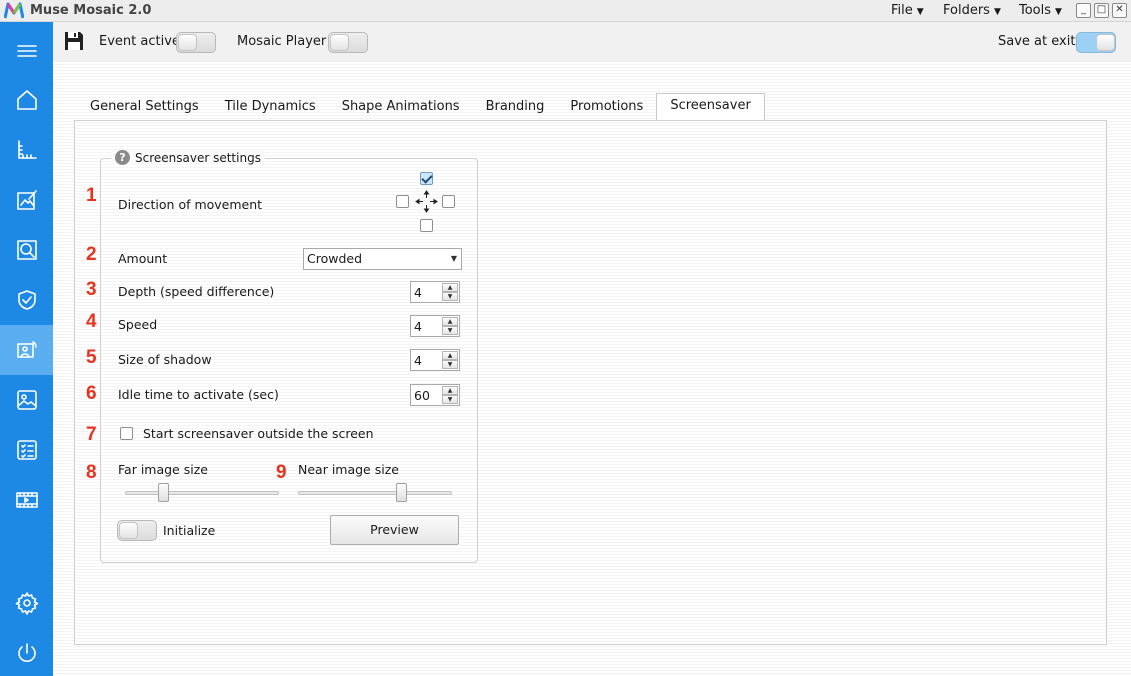 The height and width of the screenshot is (676, 1131). What do you see at coordinates (143, 258) in the screenshot?
I see `amount-label: Amount` at bounding box center [143, 258].